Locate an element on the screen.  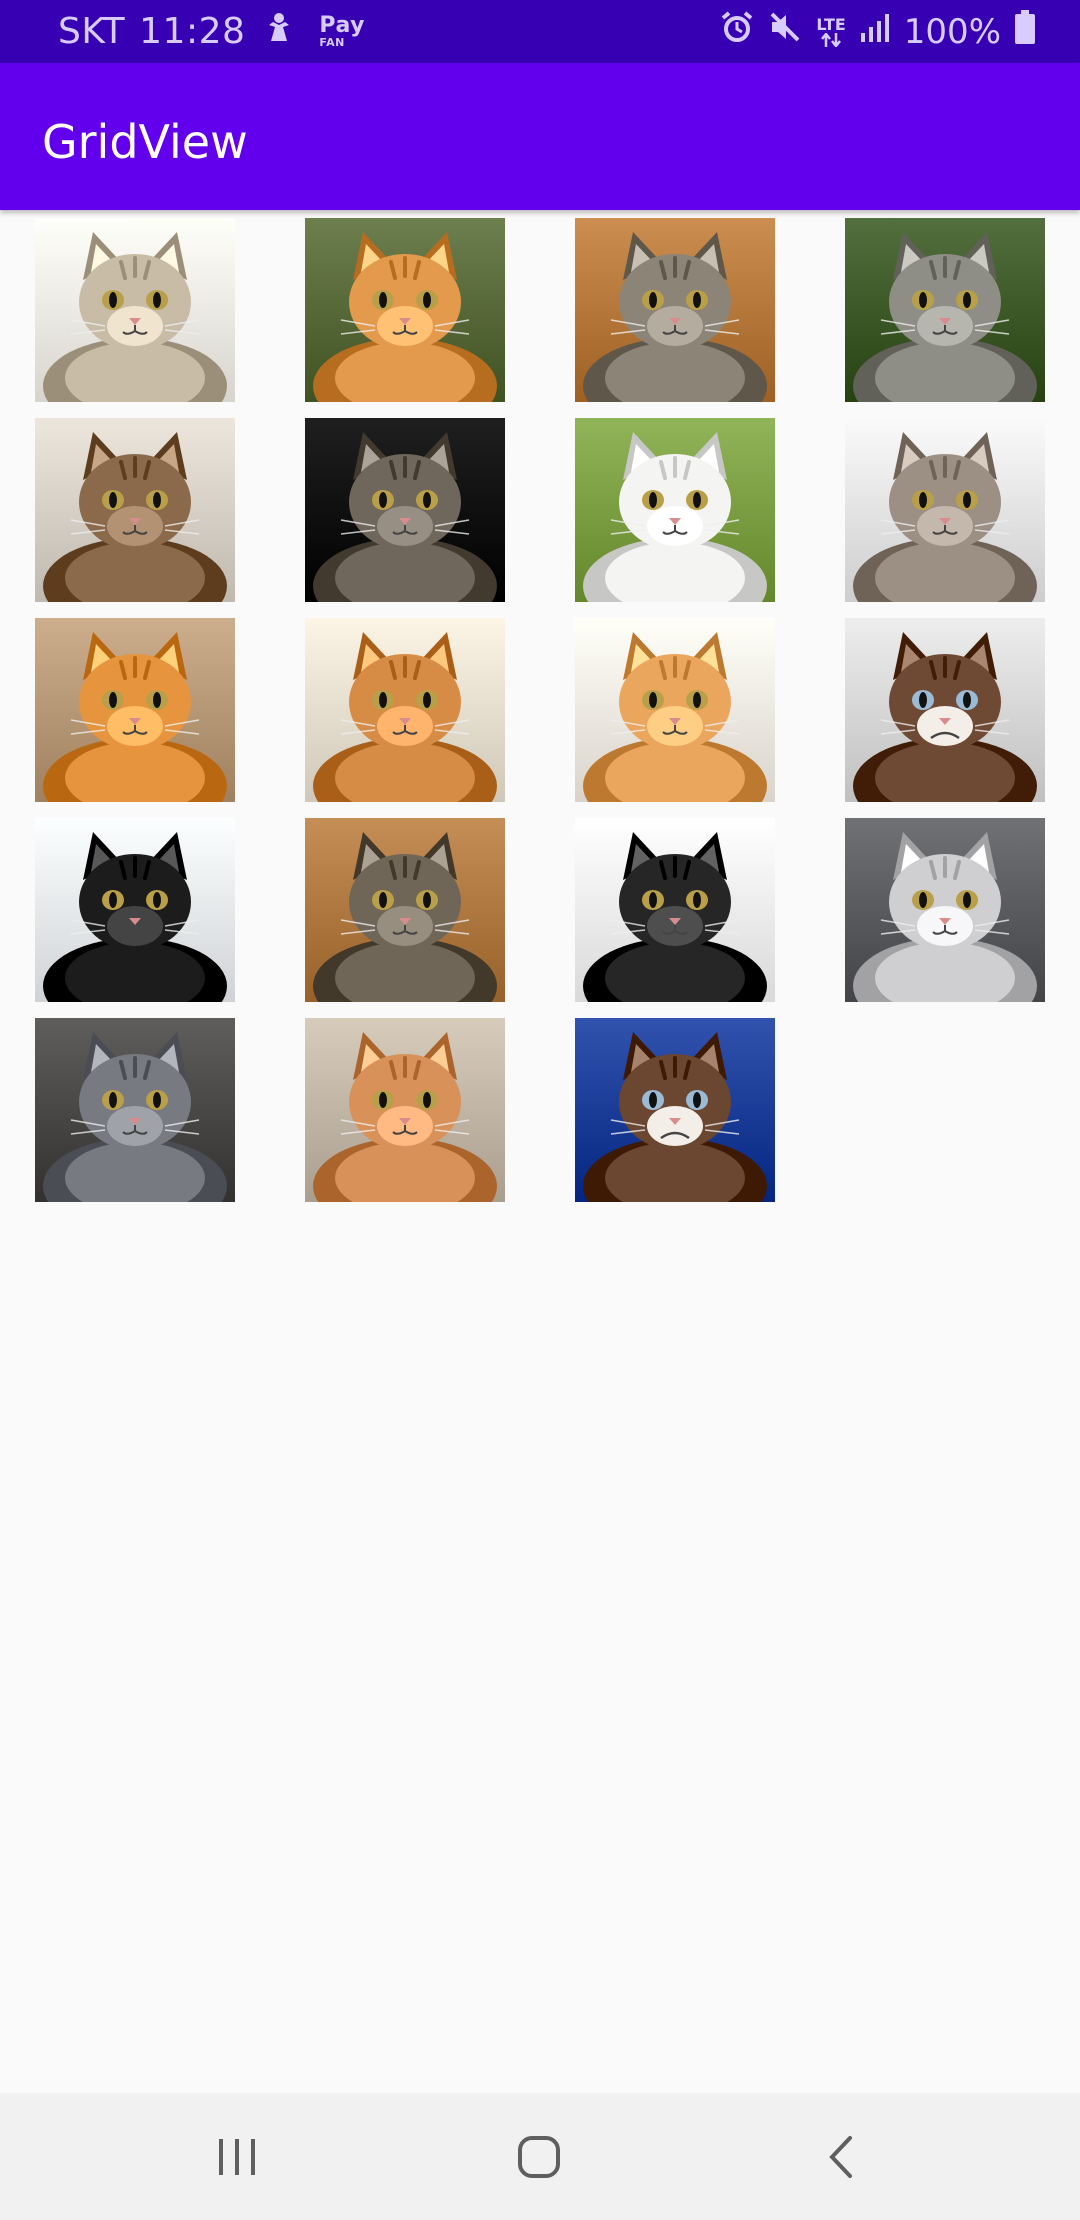
alarm-icon is located at coordinates (737, 31).